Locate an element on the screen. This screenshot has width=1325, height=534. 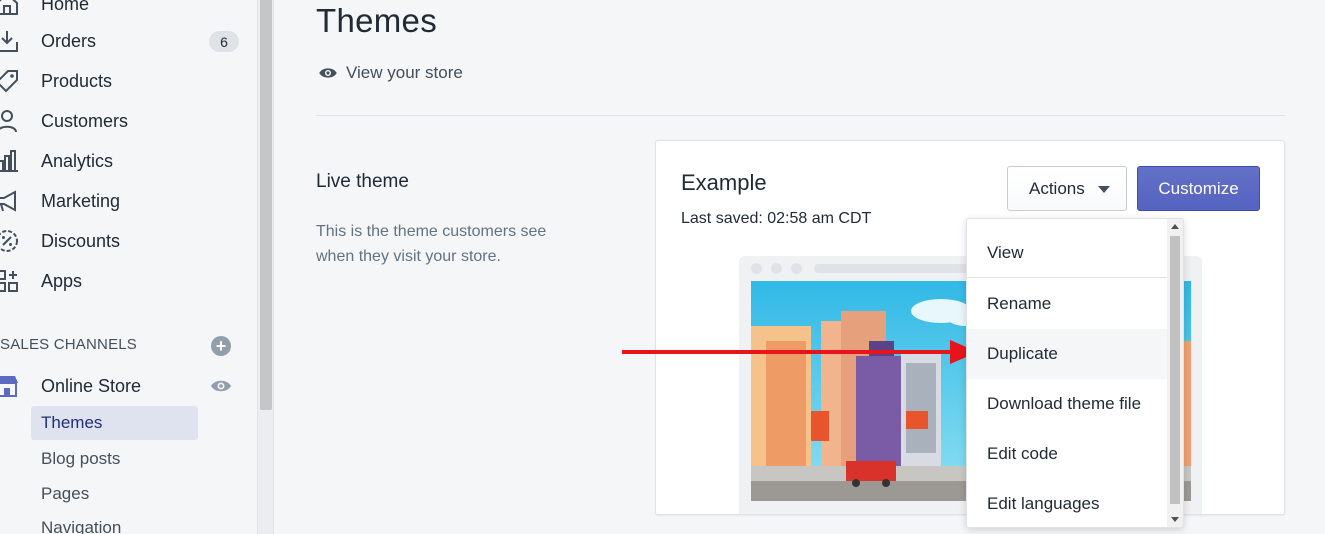
menu-divider is located at coordinates (1067, 277).